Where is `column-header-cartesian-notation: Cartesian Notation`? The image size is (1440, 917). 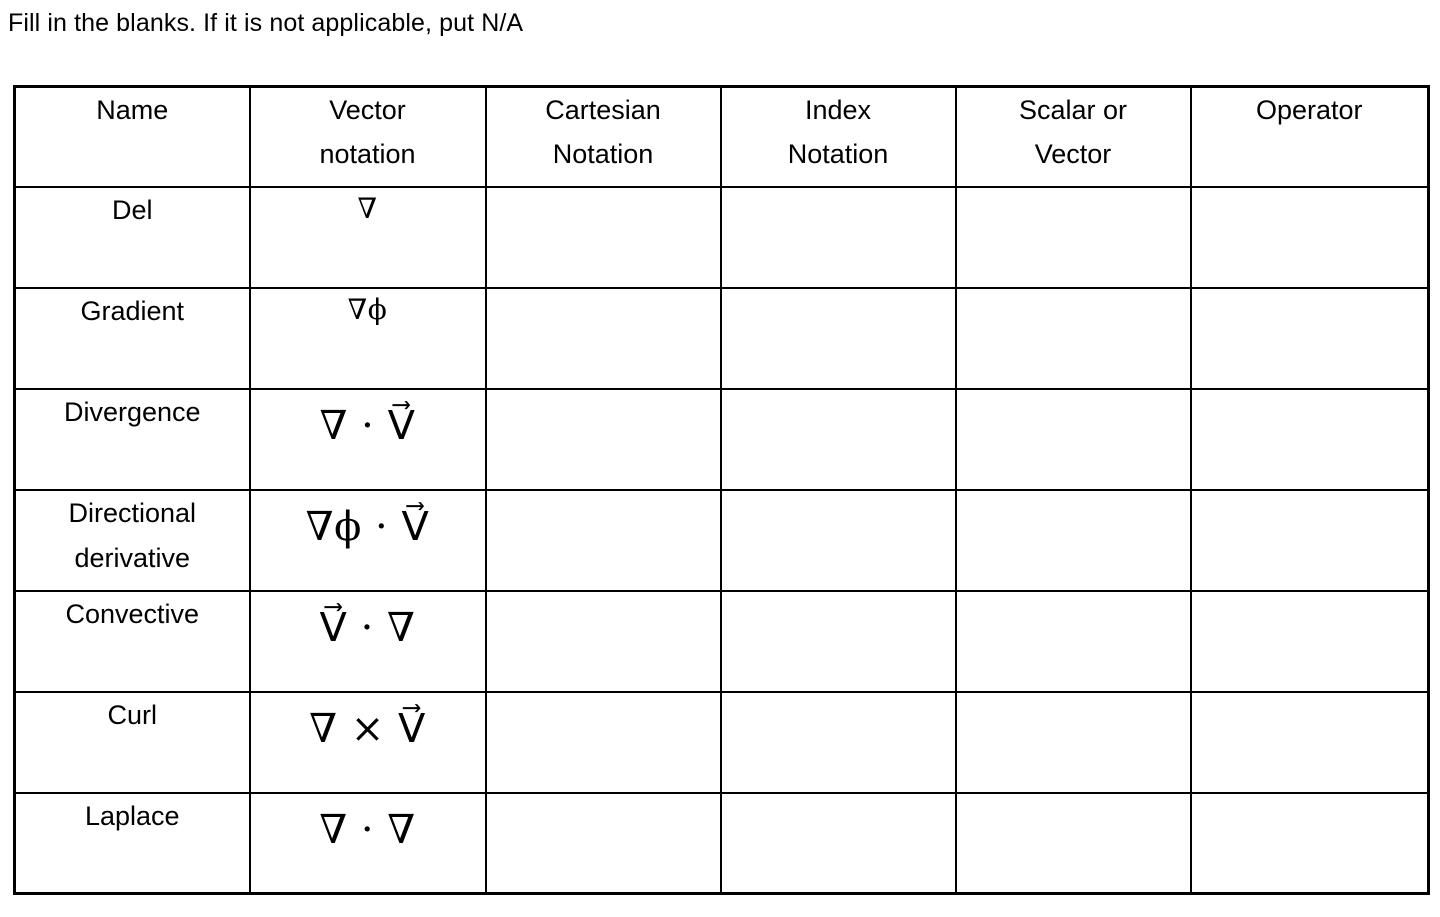 column-header-cartesian-notation: Cartesian Notation is located at coordinates (603, 137).